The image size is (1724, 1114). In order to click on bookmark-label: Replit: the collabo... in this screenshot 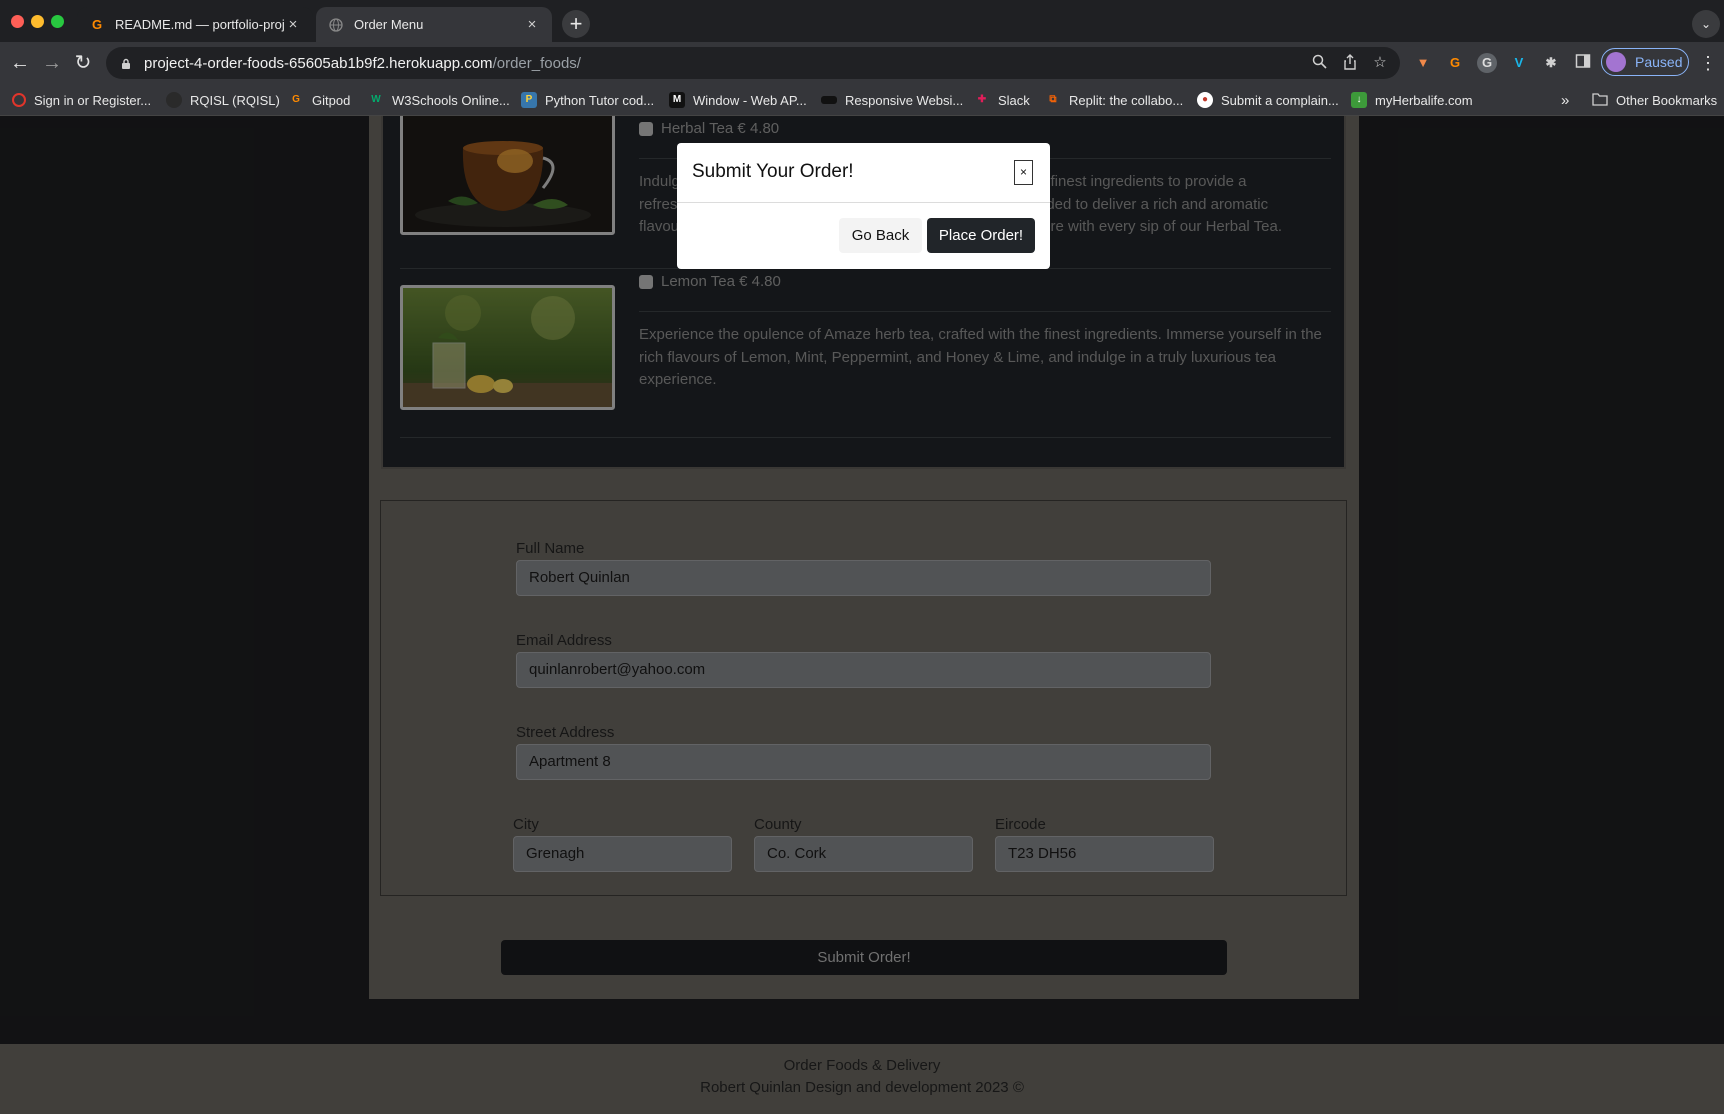, I will do `click(1126, 100)`.